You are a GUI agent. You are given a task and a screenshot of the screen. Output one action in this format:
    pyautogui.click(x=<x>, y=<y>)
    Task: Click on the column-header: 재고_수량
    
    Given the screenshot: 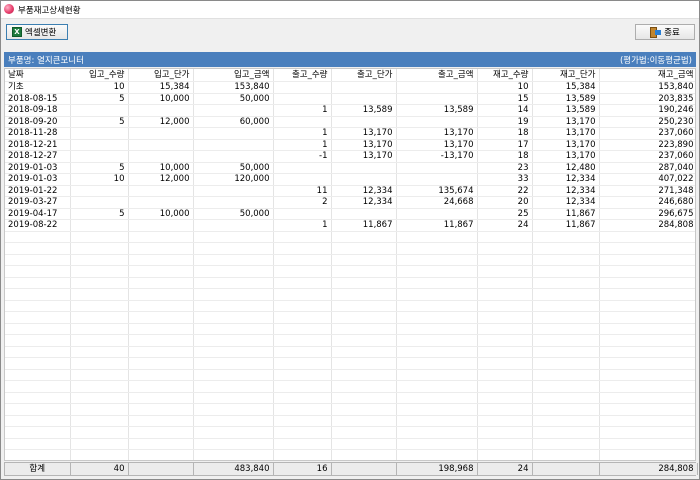 What is the action you would take?
    pyautogui.click(x=505, y=75)
    